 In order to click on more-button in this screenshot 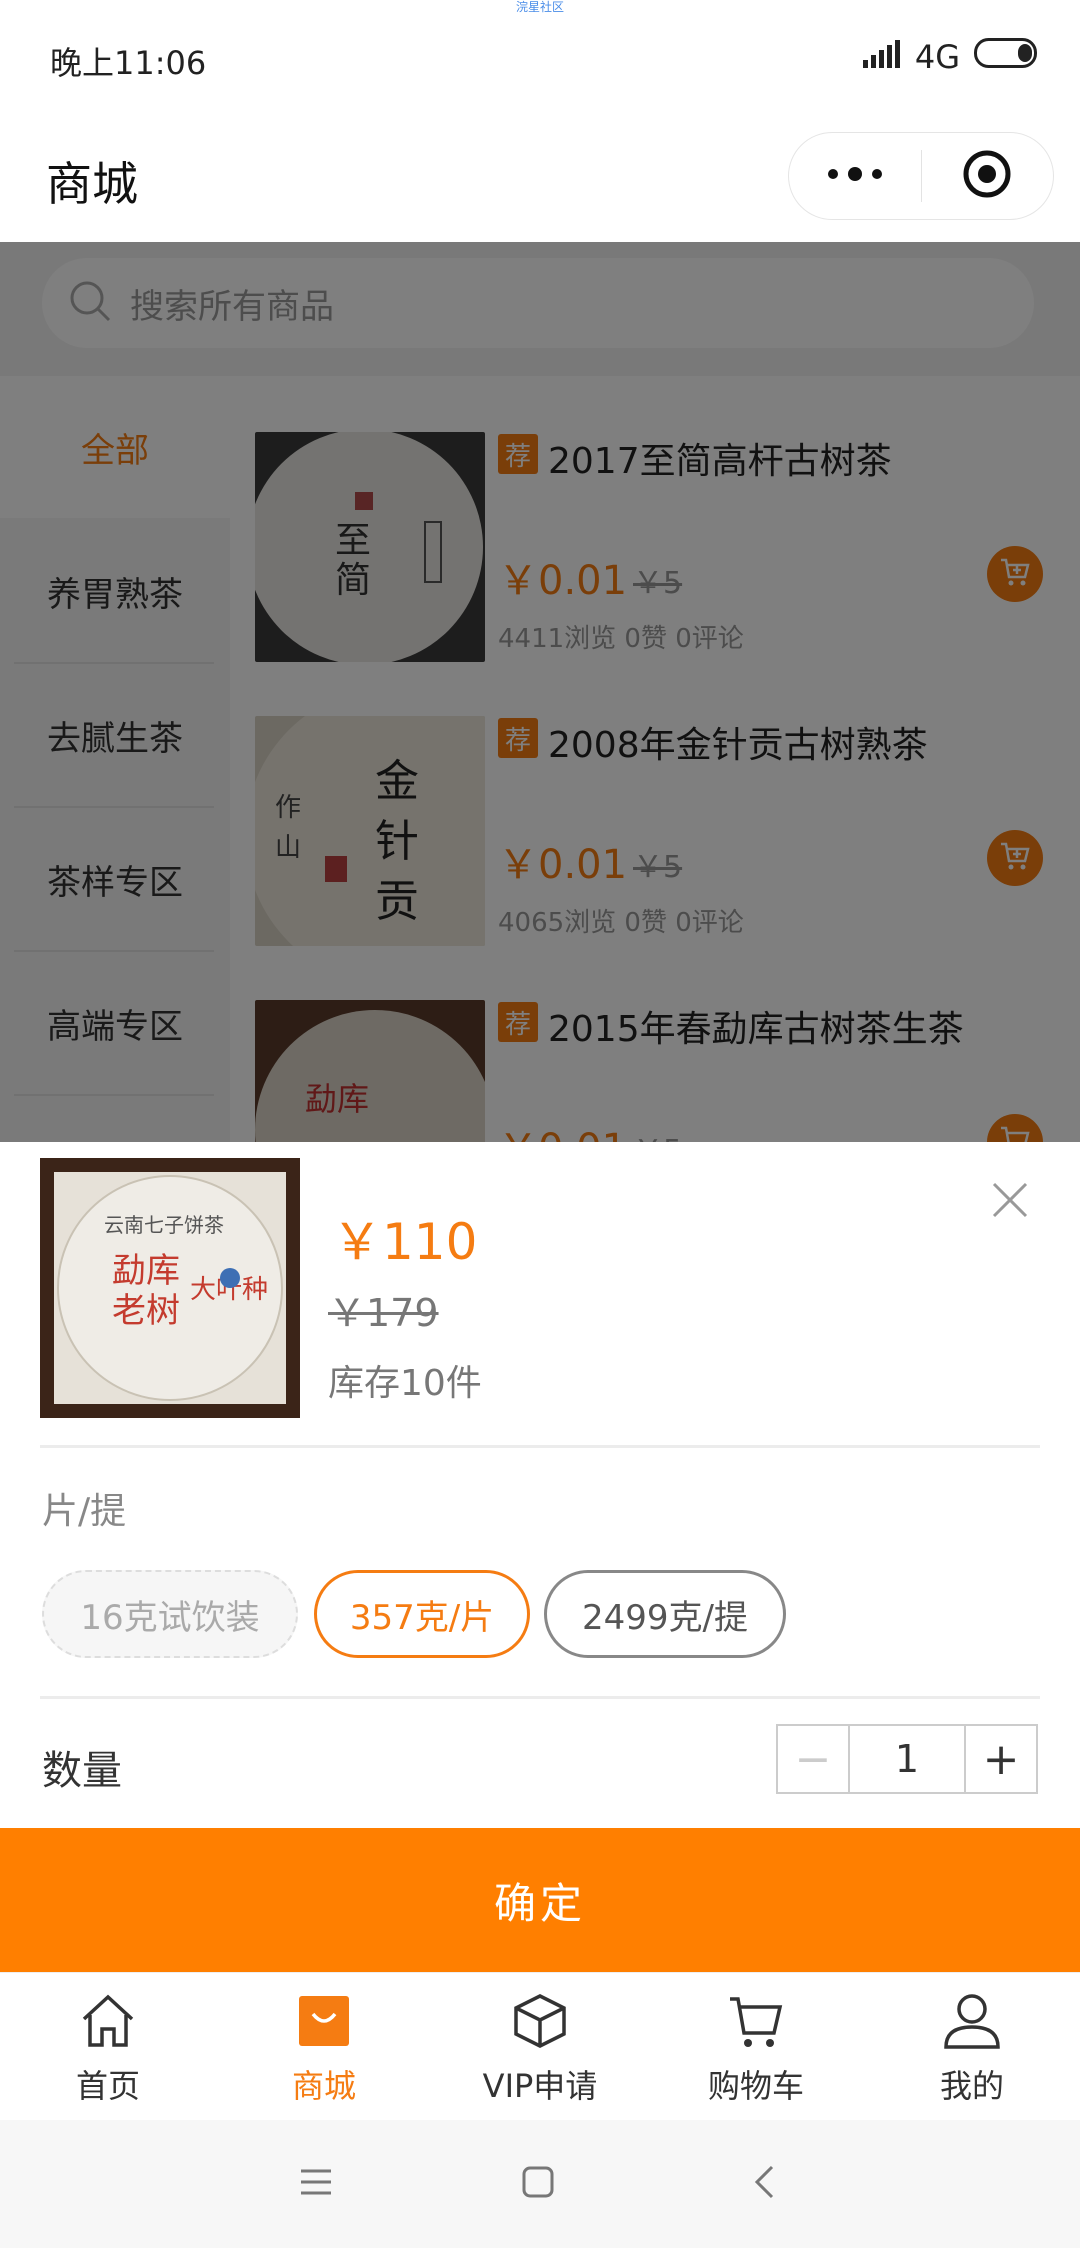, I will do `click(855, 176)`.